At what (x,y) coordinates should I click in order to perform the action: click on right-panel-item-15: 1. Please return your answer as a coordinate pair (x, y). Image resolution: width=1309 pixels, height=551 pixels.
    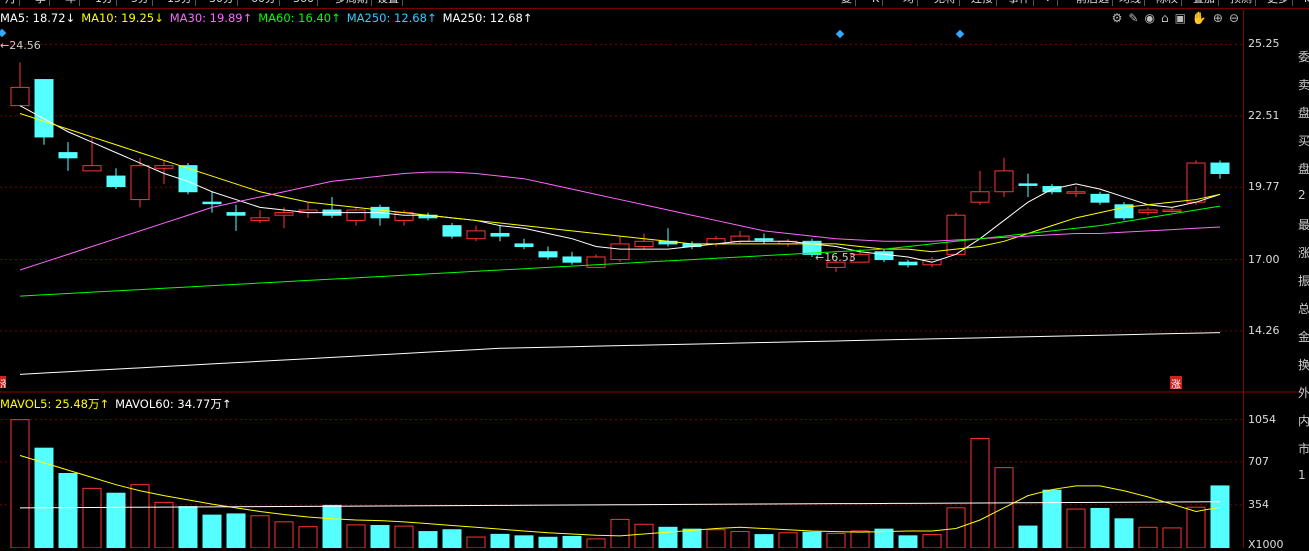
    Looking at the image, I should click on (1302, 475).